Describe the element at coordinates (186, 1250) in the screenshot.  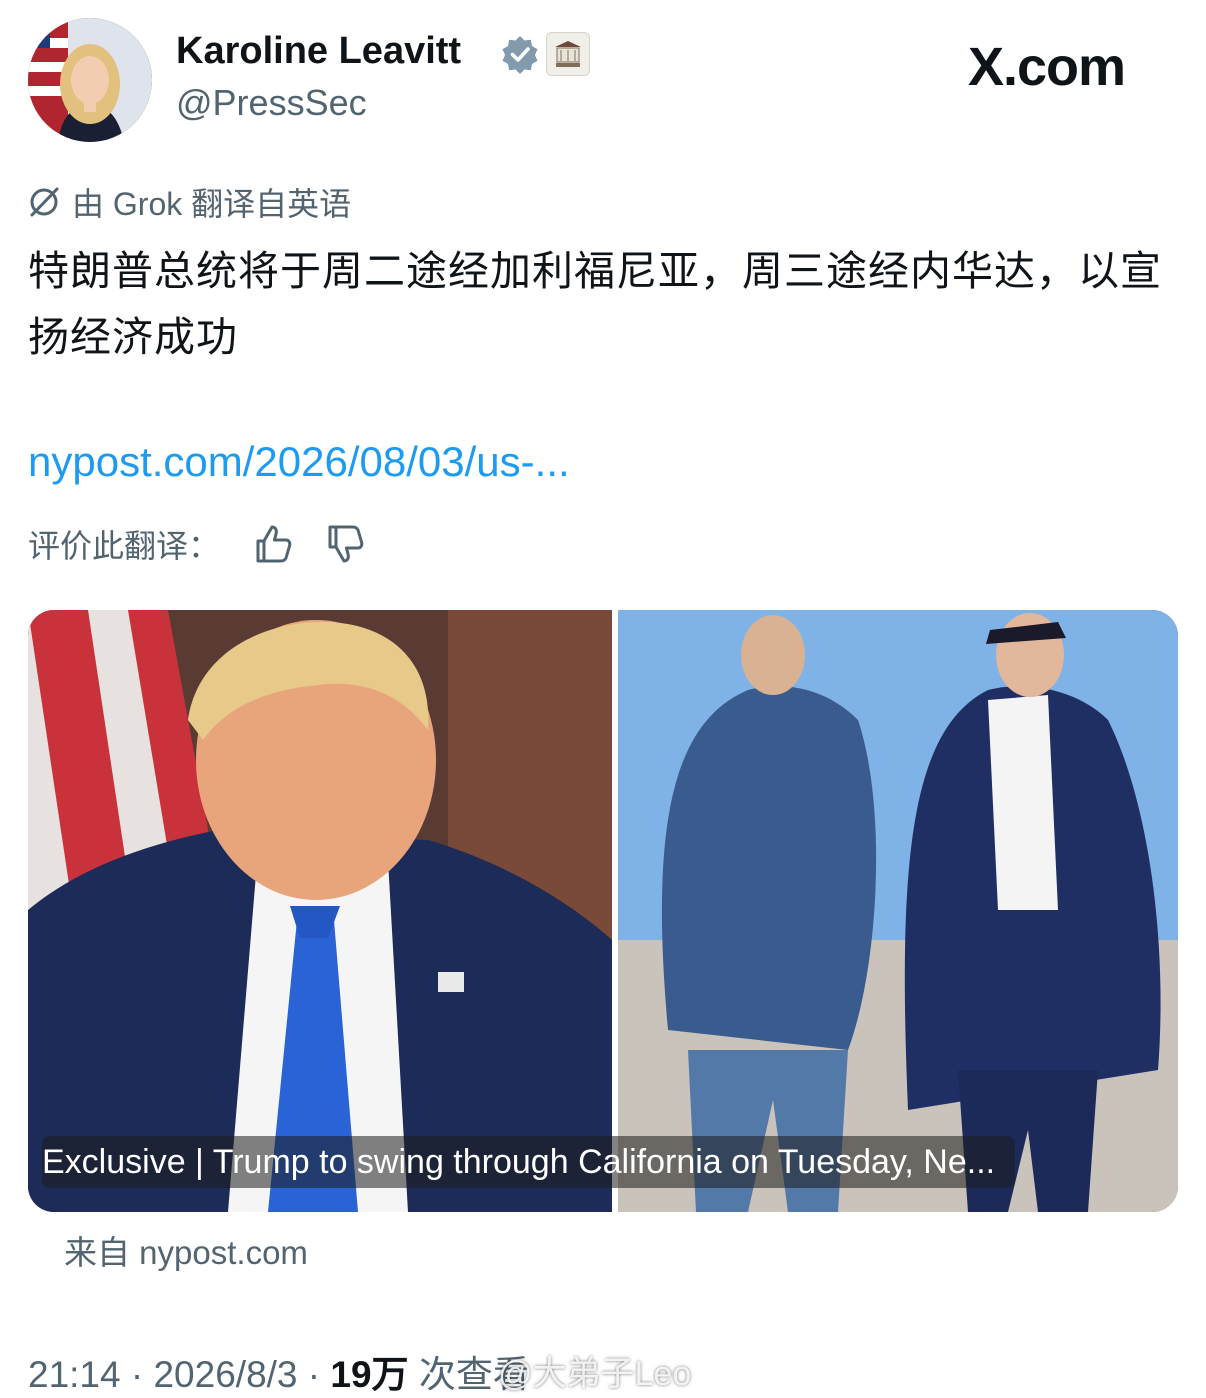
I see `card-source: 来自 nypost.com` at that location.